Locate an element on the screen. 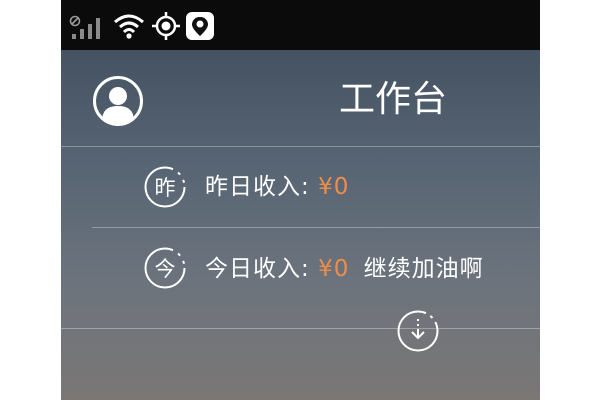 This screenshot has height=400, width=600. today-income-label: 今日收入: is located at coordinates (257, 269).